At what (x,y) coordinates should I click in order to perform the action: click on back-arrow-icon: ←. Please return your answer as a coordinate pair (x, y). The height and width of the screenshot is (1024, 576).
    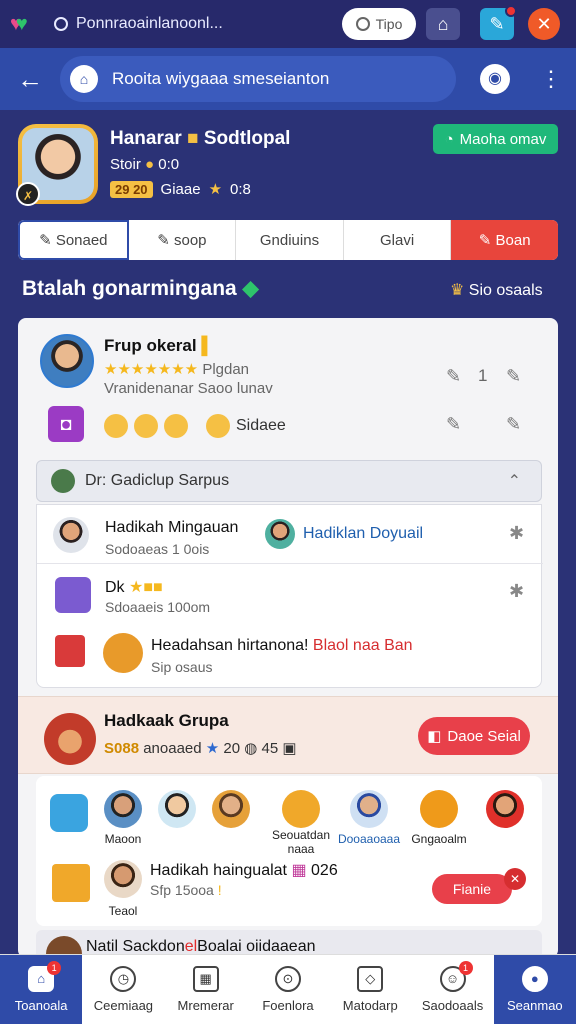
    Looking at the image, I should click on (30, 79).